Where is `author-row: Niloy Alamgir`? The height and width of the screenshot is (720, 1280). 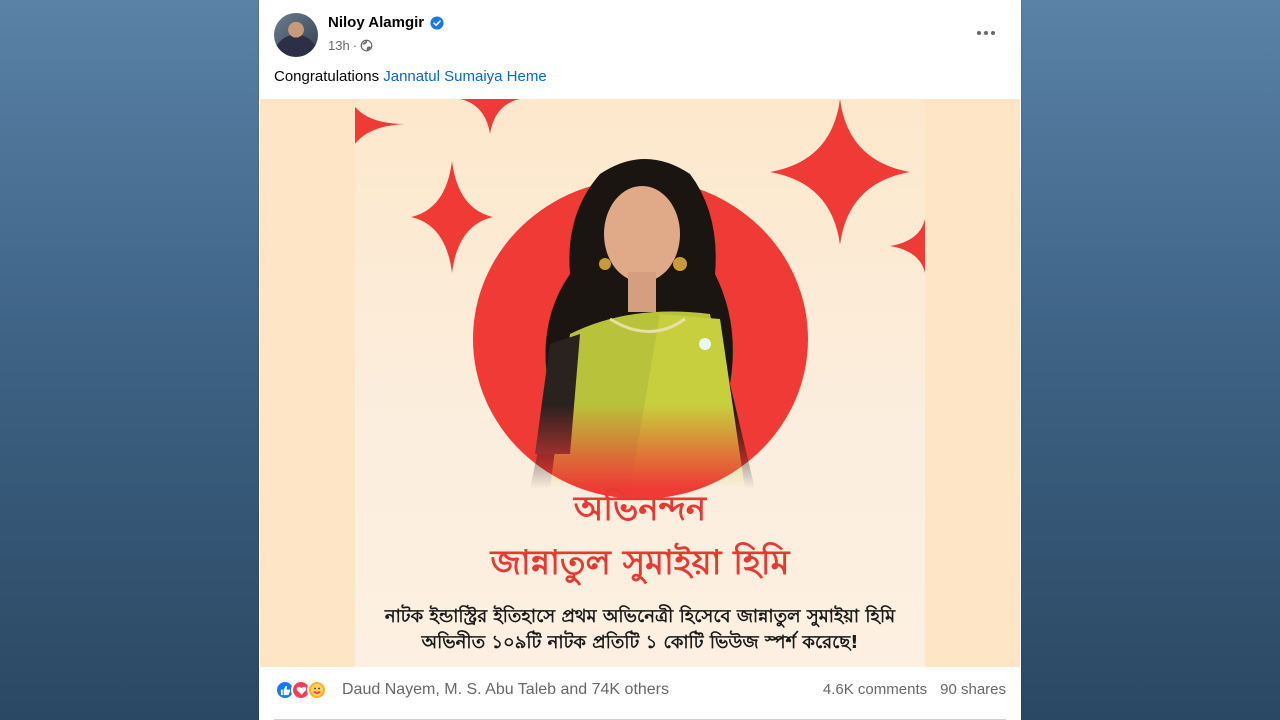
author-row: Niloy Alamgir is located at coordinates (386, 22).